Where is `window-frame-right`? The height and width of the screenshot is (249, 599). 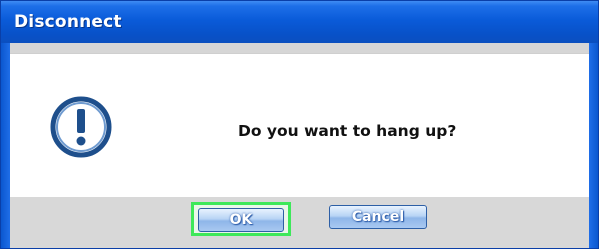
window-frame-right is located at coordinates (593, 145).